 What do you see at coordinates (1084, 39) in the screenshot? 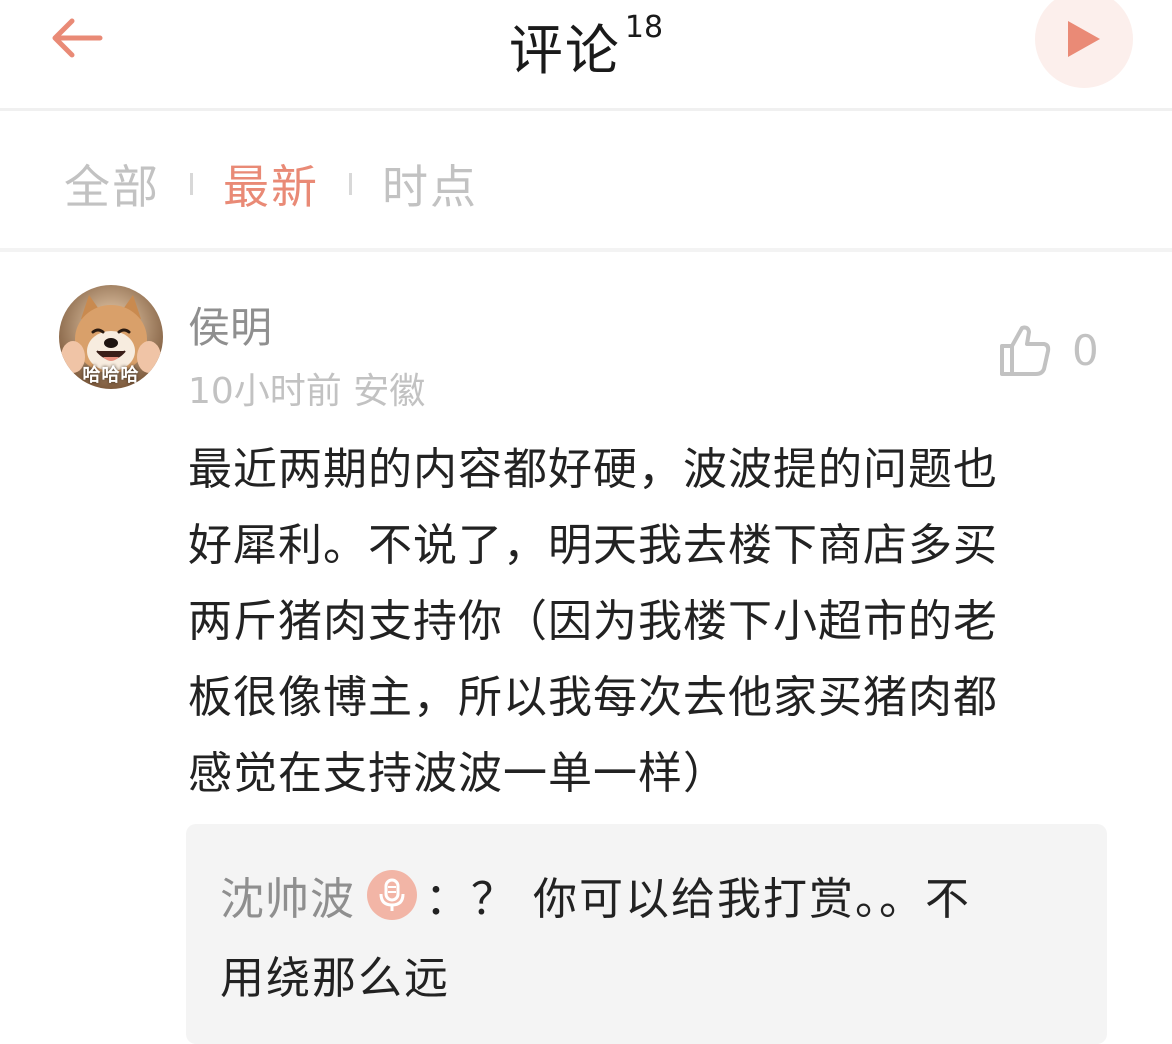
I see `play-icon` at bounding box center [1084, 39].